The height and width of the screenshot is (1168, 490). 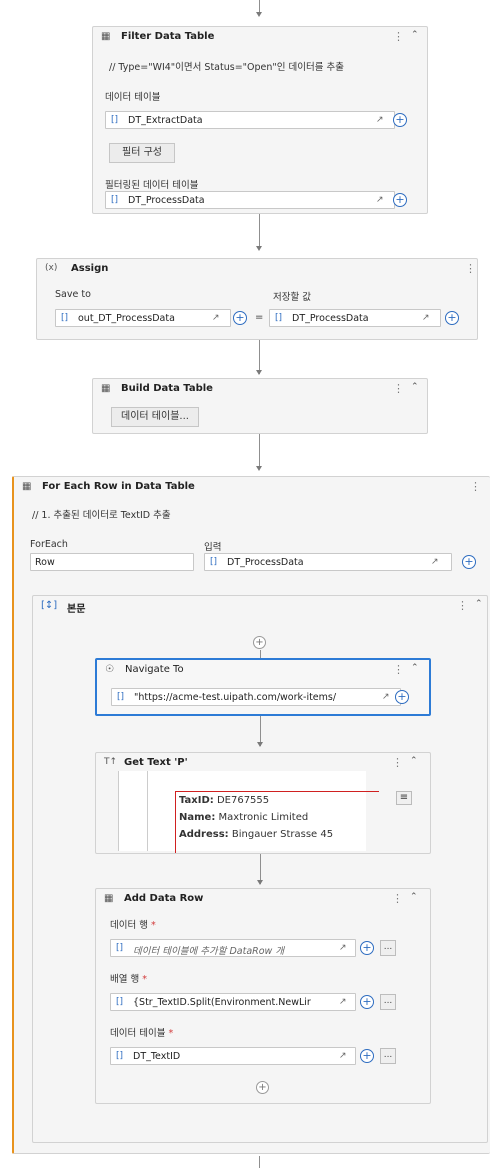 What do you see at coordinates (263, 670) in the screenshot?
I see `activity-header: ☉ Navigate To ⋮ ⌃` at bounding box center [263, 670].